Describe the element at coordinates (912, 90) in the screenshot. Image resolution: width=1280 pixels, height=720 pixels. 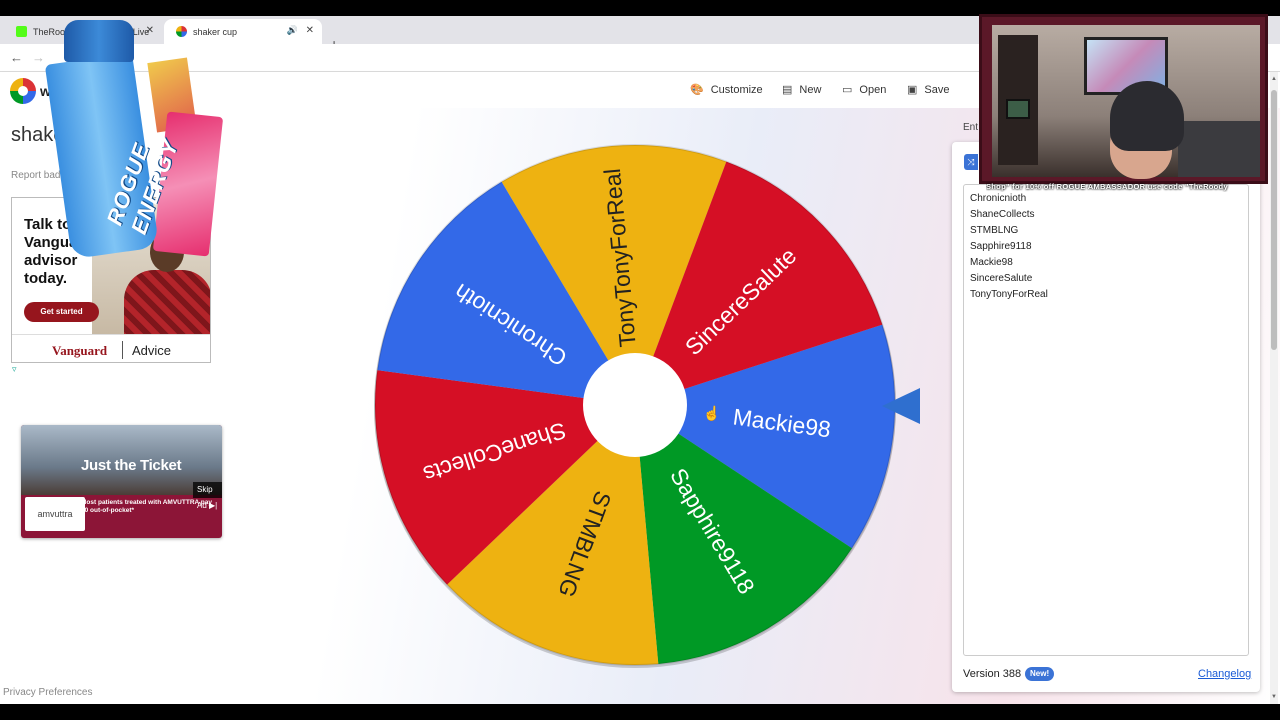
I see `save-icon: ▣` at that location.